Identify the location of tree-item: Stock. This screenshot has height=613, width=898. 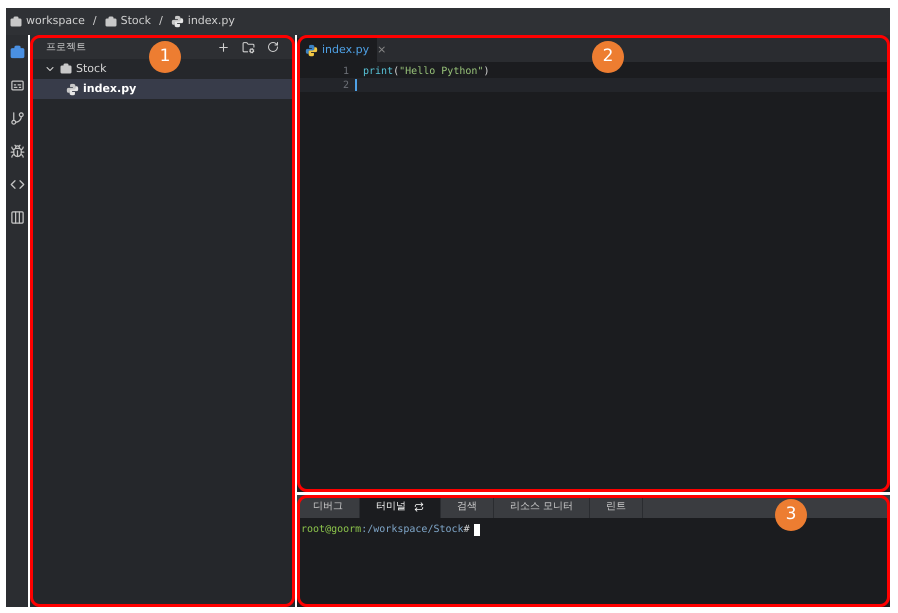
(72, 69).